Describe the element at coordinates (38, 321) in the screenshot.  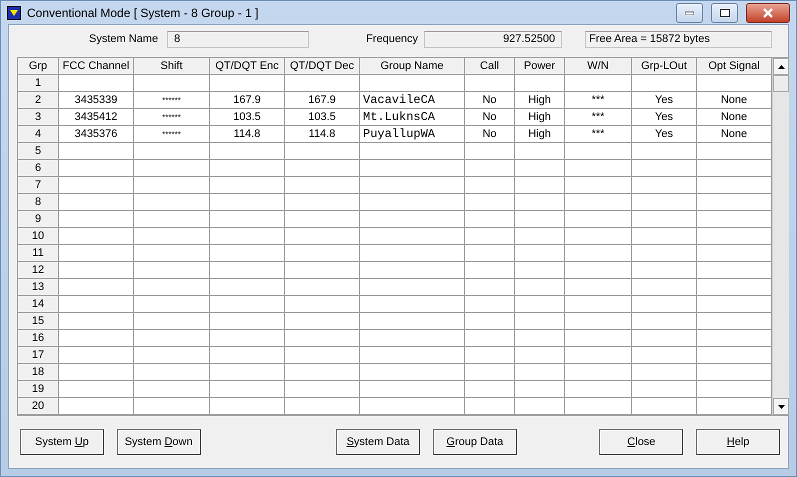
I see `row-header: 15` at that location.